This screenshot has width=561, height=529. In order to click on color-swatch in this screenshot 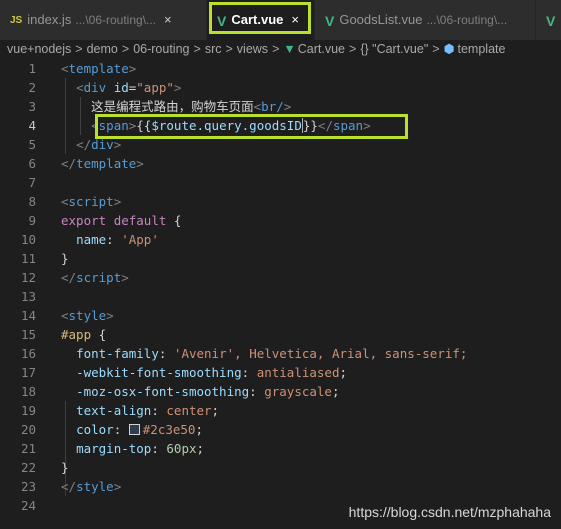, I will do `click(134, 429)`.